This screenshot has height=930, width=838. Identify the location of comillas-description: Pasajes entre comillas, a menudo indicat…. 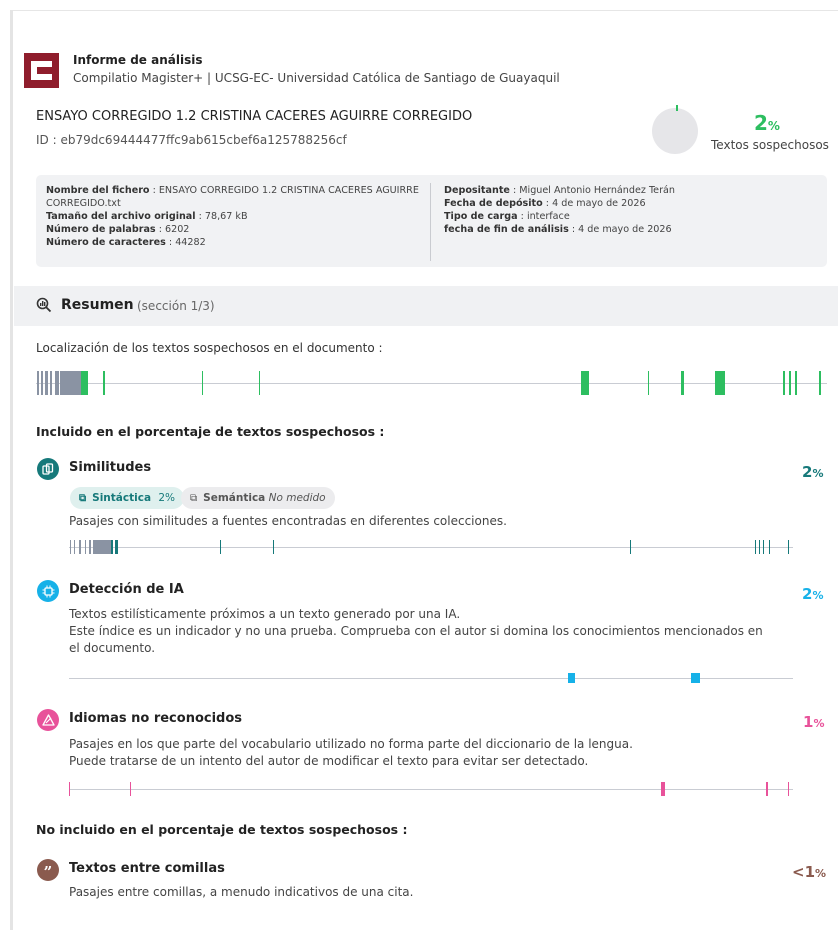
(241, 892).